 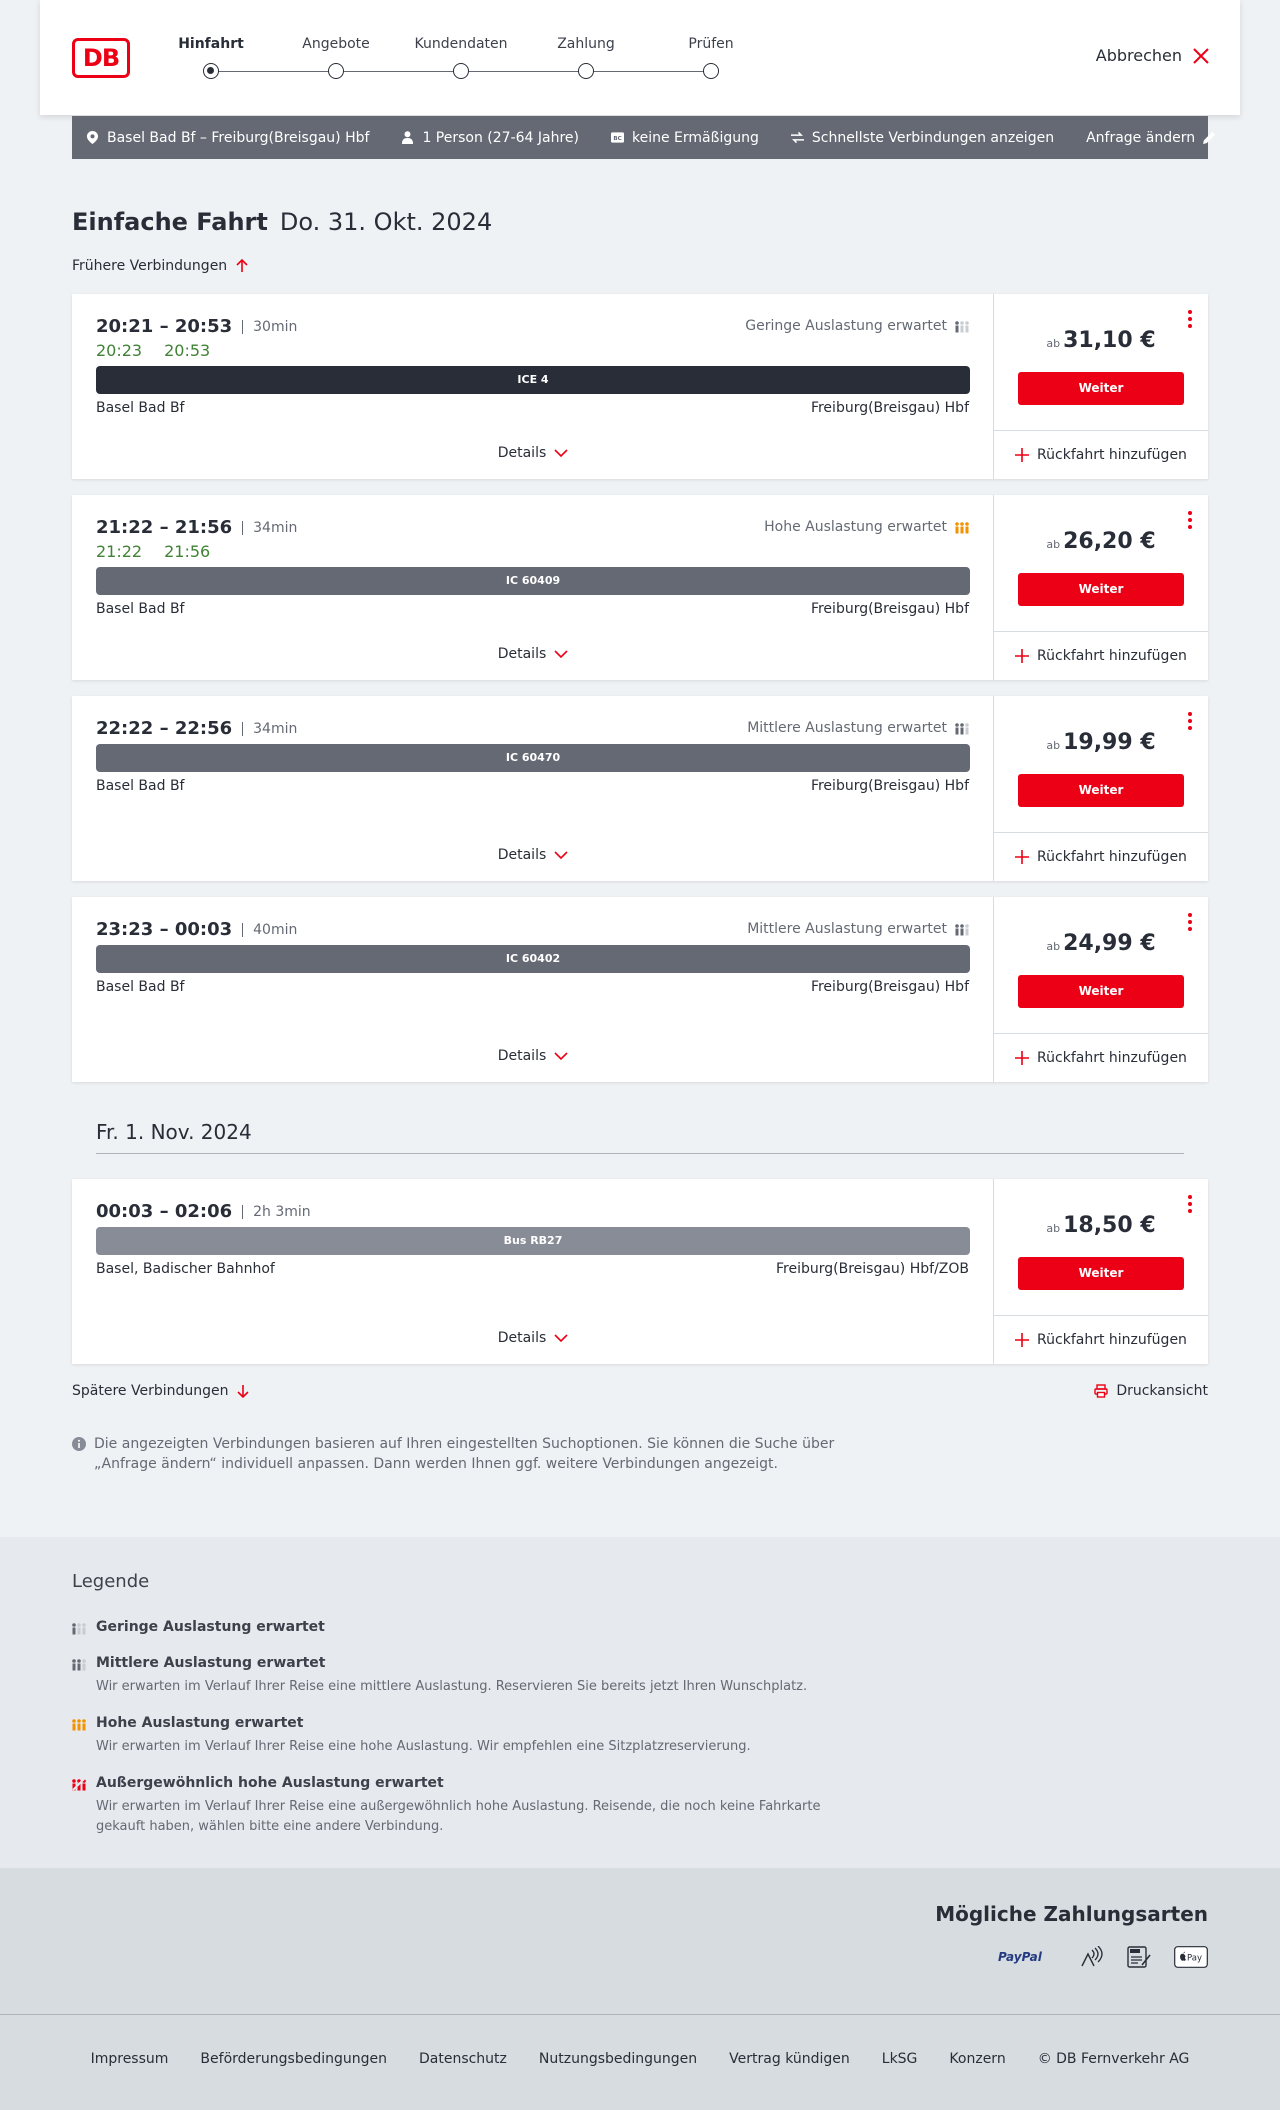 What do you see at coordinates (130, 2059) in the screenshot?
I see `footer-link-impressum: Impressum` at bounding box center [130, 2059].